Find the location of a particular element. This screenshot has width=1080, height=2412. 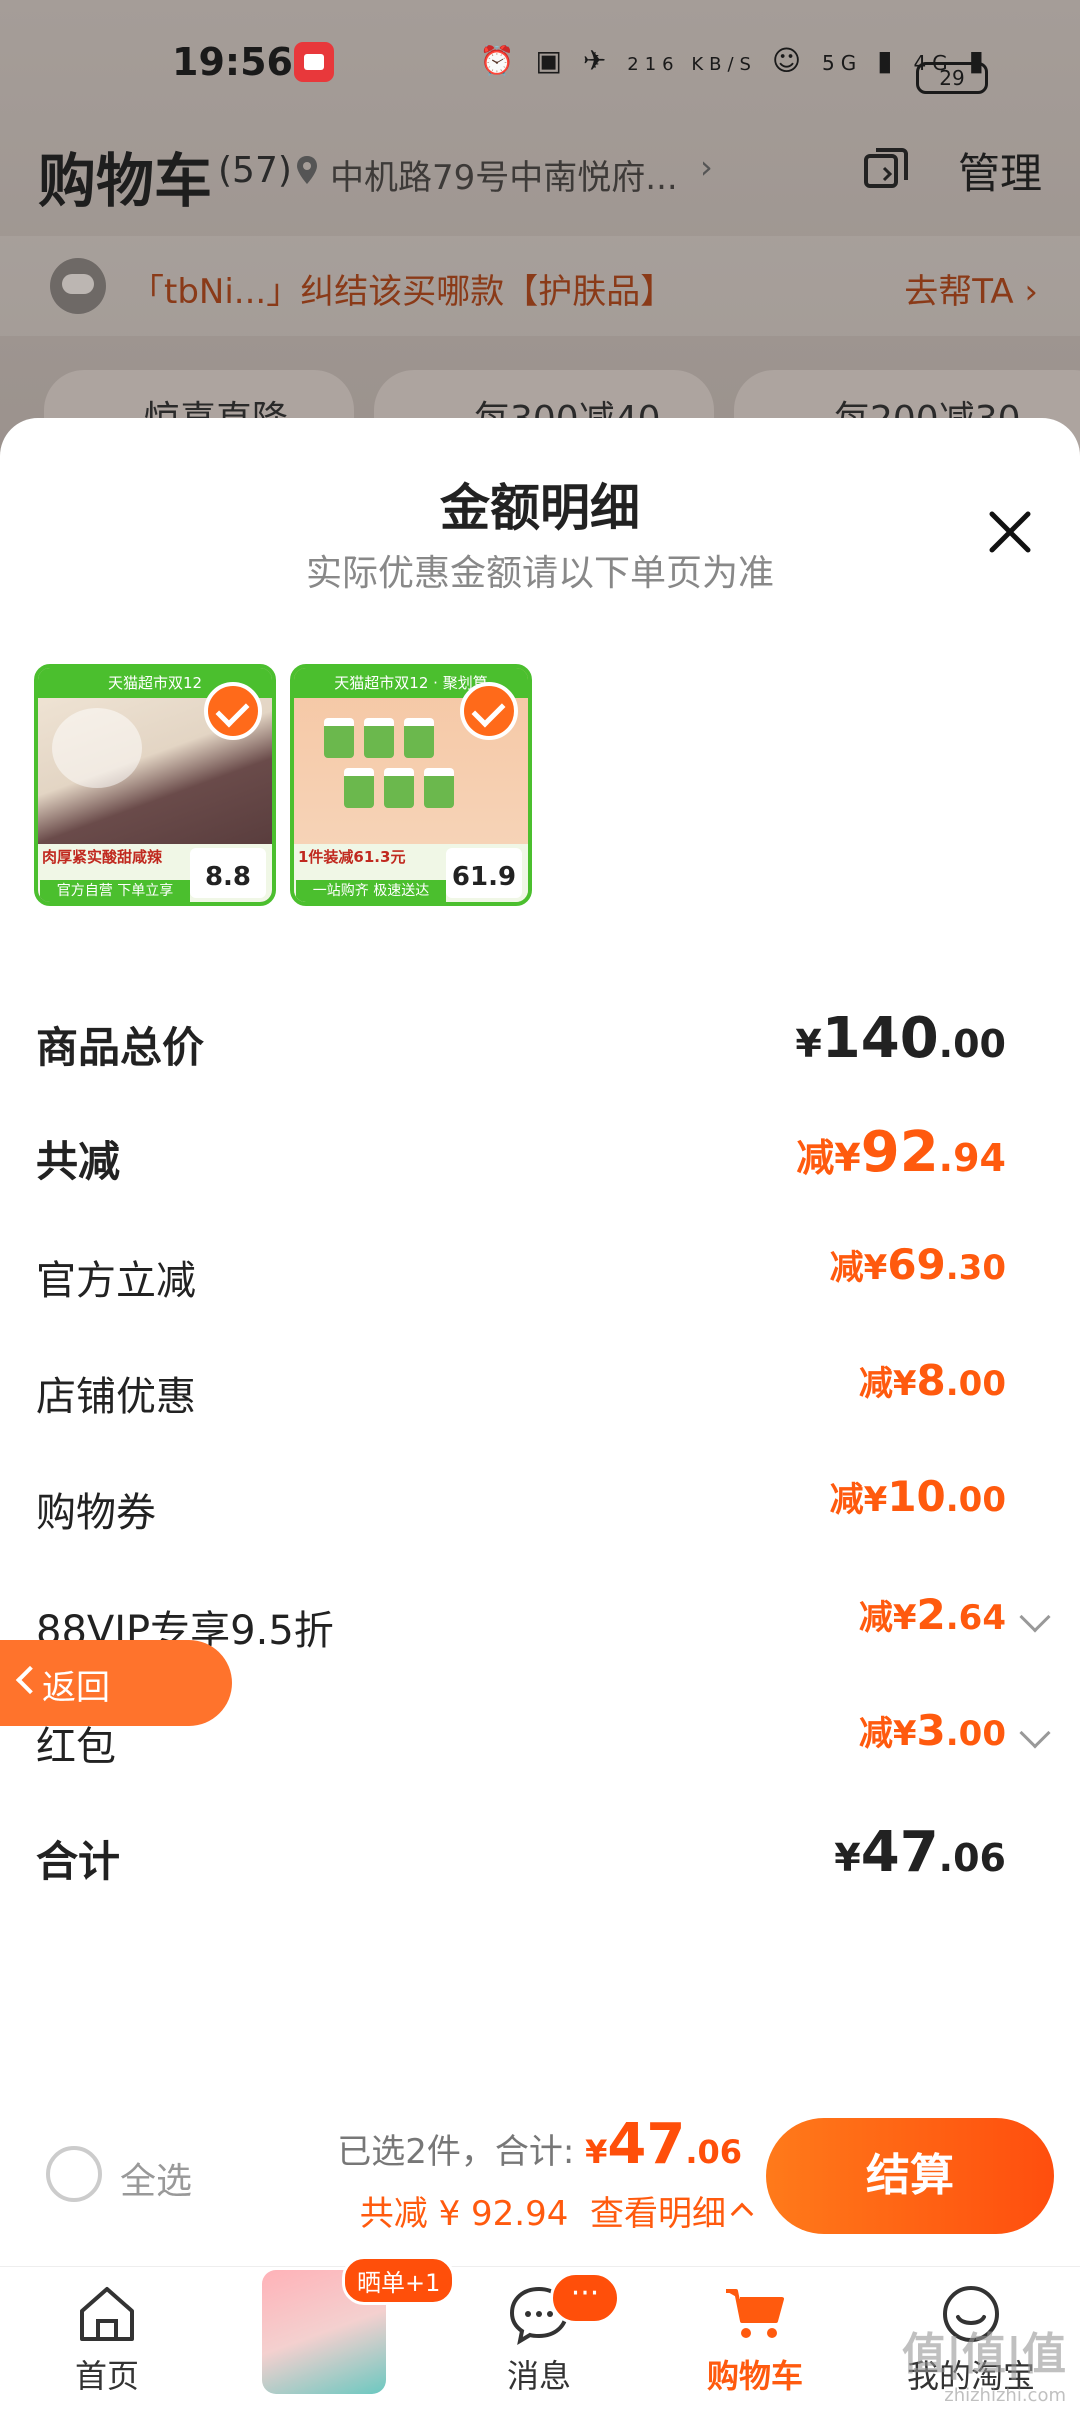

row-label: 店铺优惠 is located at coordinates (116, 1397).